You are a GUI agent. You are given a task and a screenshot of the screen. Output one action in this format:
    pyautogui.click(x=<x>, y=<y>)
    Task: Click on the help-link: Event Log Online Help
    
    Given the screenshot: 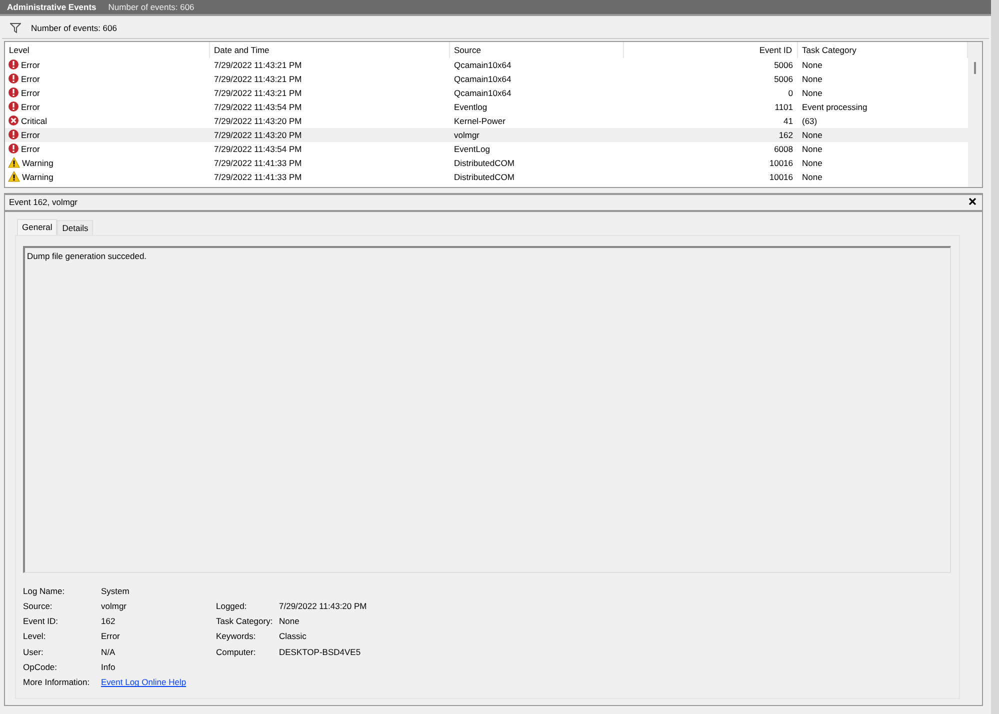 What is the action you would take?
    pyautogui.click(x=143, y=682)
    